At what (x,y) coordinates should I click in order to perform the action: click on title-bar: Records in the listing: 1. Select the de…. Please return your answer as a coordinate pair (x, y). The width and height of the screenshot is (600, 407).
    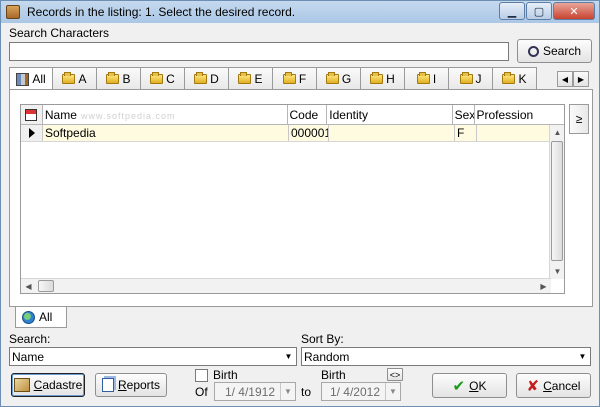
    Looking at the image, I should click on (300, 12).